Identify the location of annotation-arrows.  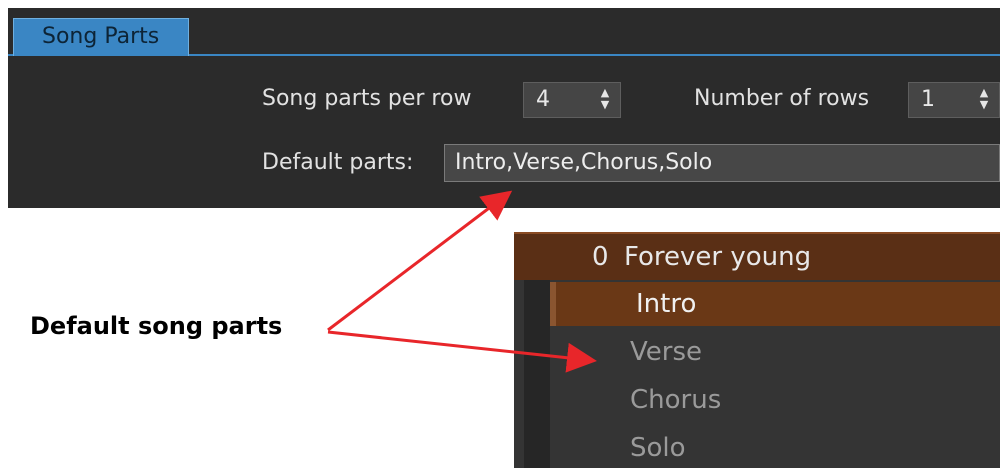
(462, 281).